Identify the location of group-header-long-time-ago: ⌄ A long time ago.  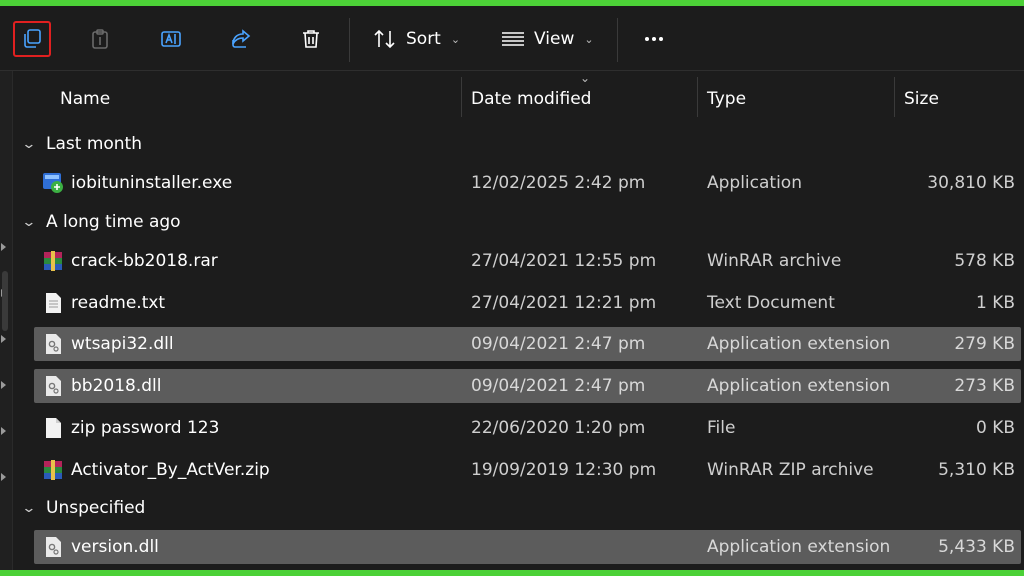
(101, 222).